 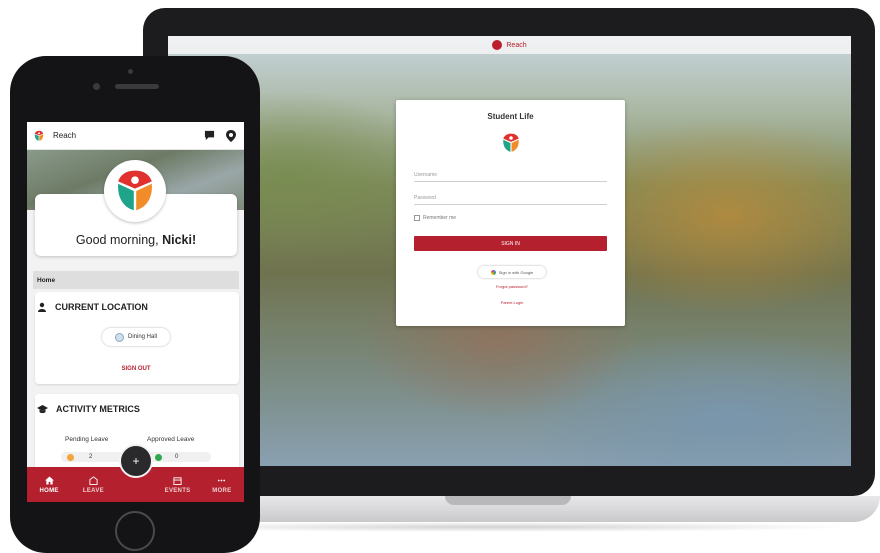 What do you see at coordinates (130, 71) in the screenshot?
I see `phone-sensor` at bounding box center [130, 71].